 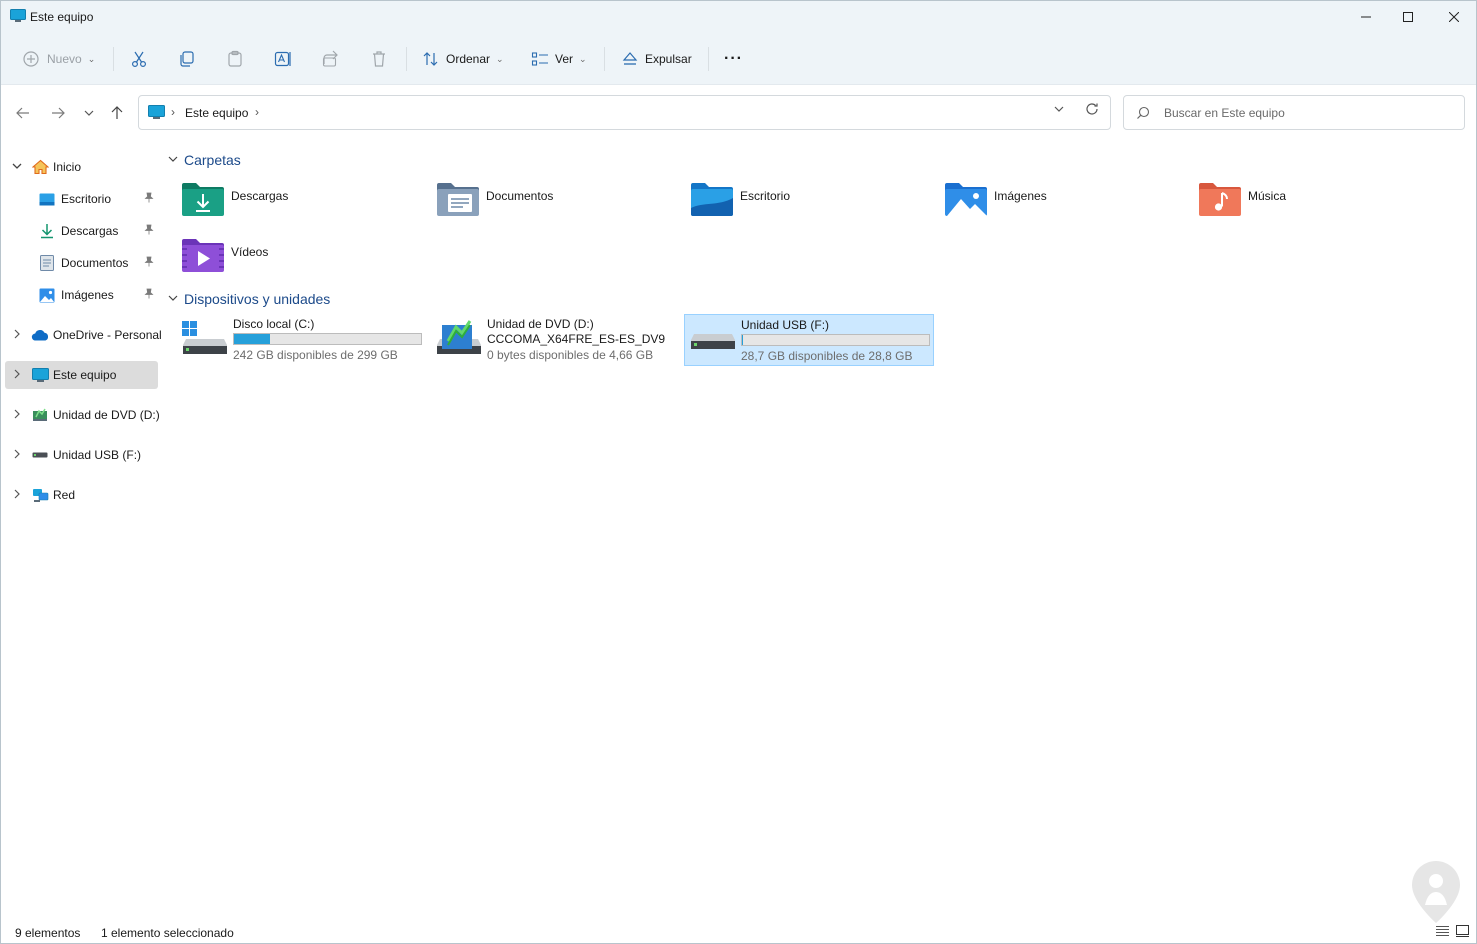 What do you see at coordinates (204, 337) in the screenshot?
I see `local-disk-icon` at bounding box center [204, 337].